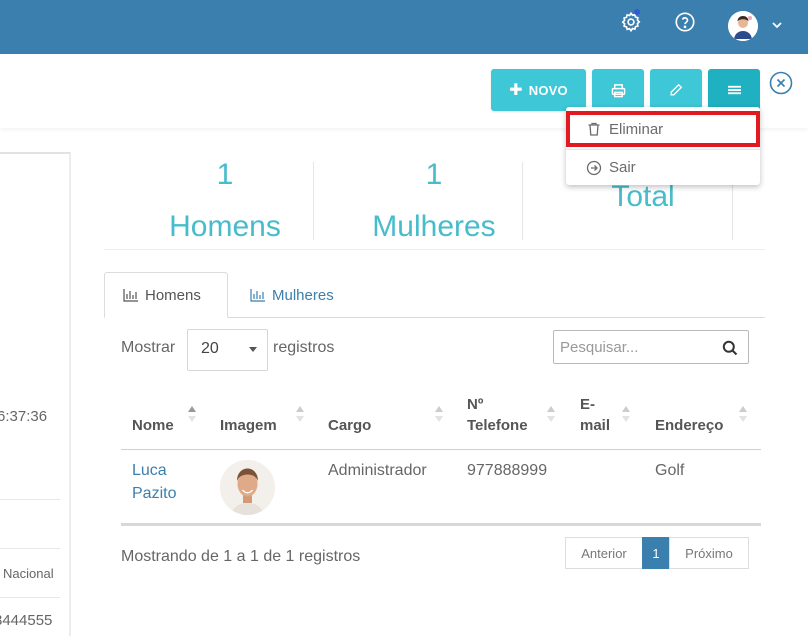 The width and height of the screenshot is (808, 636). What do you see at coordinates (656, 553) in the screenshot?
I see `pagination-page-1: 1` at bounding box center [656, 553].